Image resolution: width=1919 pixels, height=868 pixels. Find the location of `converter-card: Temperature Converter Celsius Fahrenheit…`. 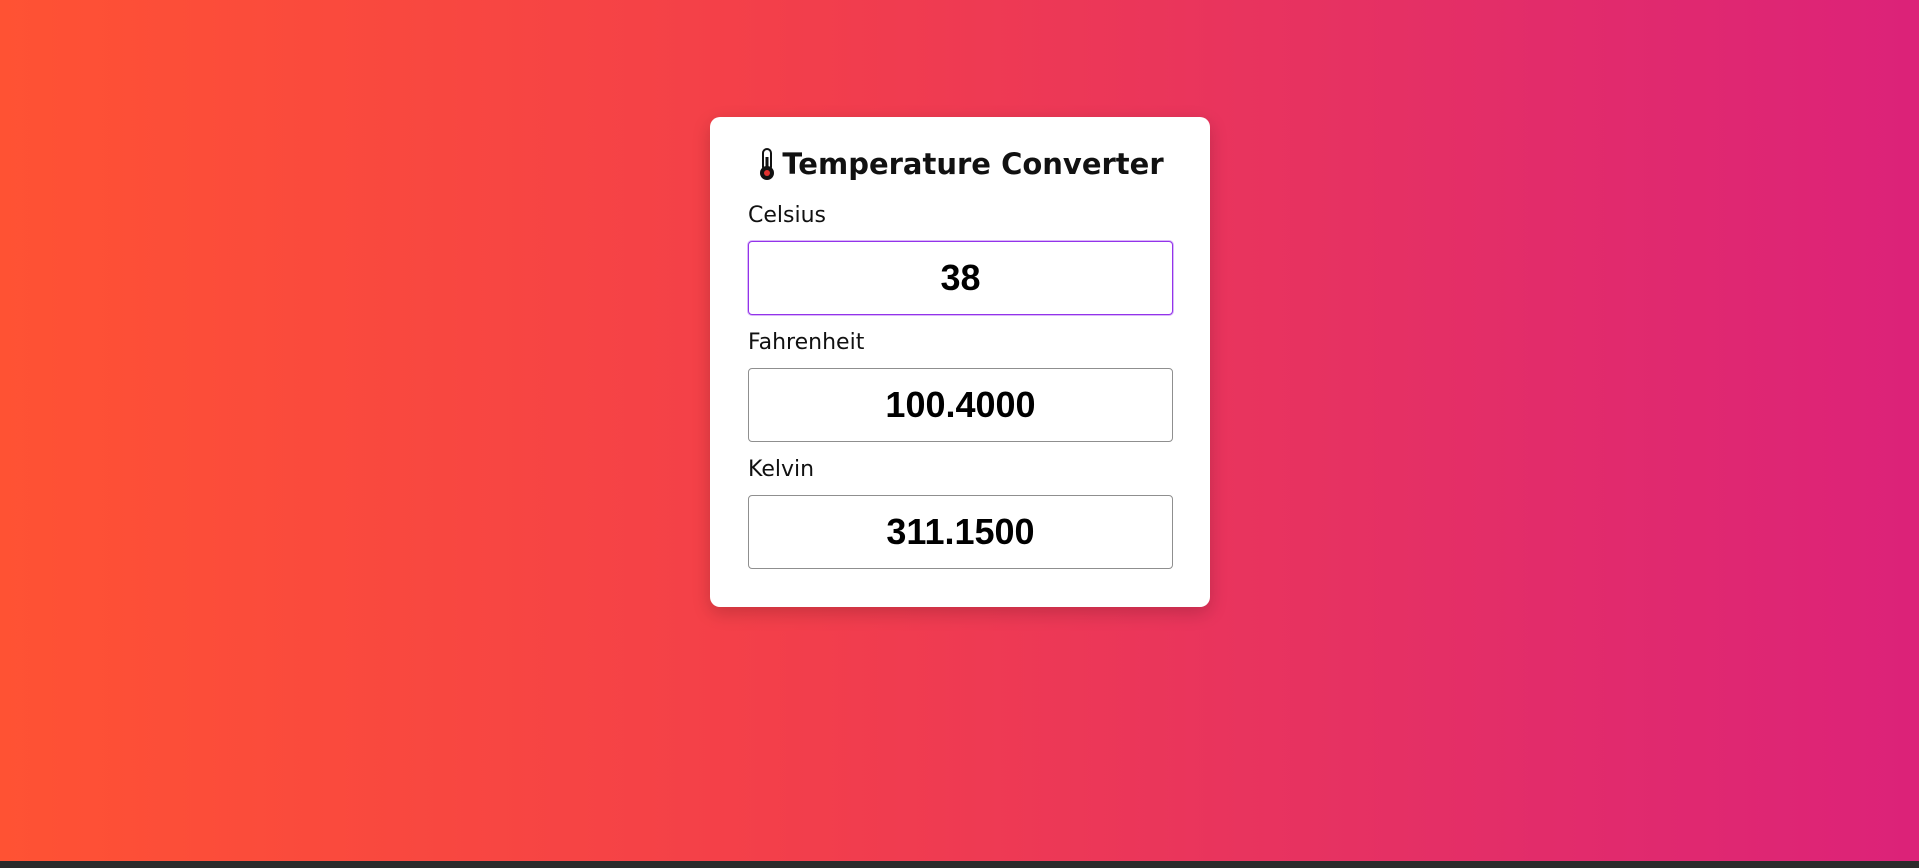

converter-card: Temperature Converter Celsius Fahrenheit… is located at coordinates (960, 362).